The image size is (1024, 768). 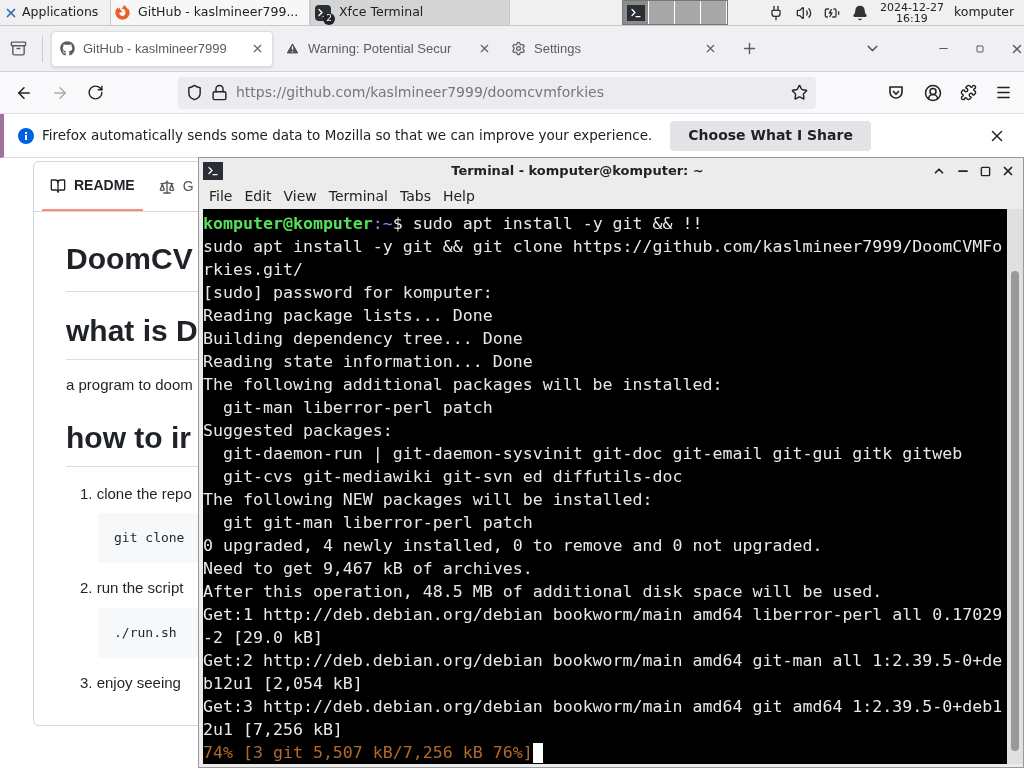 I want to click on terminal-line: Reading package lists... Done, so click(x=348, y=316).